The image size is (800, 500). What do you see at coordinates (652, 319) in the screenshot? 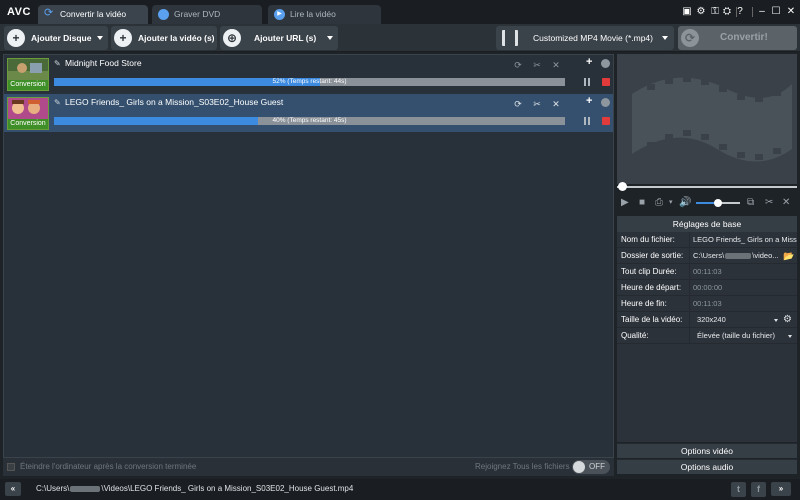
I see `setting-key: Taille de la vidéo:` at bounding box center [652, 319].